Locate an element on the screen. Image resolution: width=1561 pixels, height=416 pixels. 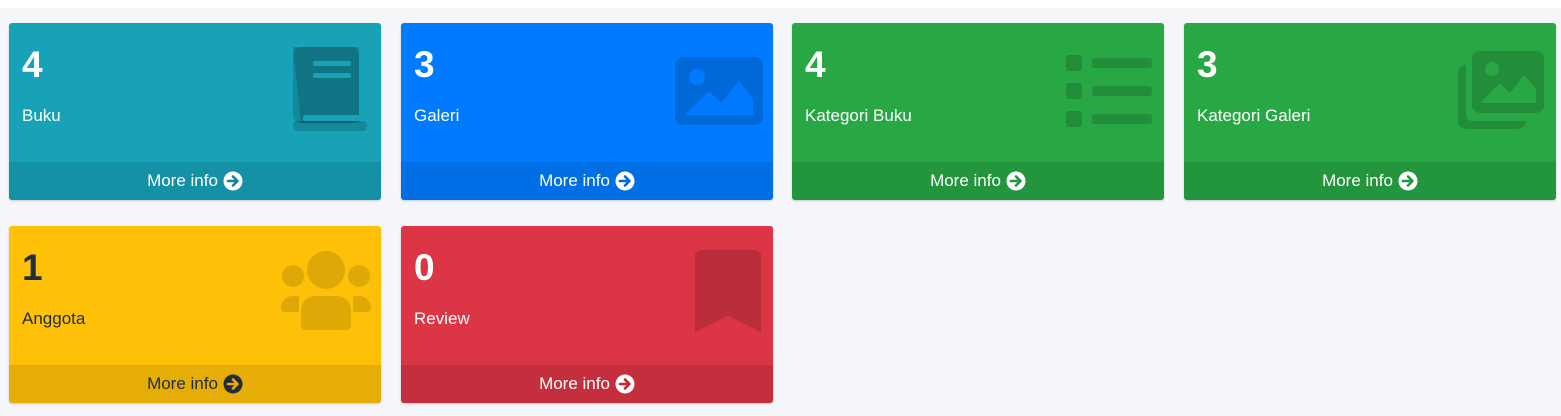
list-icon is located at coordinates (1109, 91).